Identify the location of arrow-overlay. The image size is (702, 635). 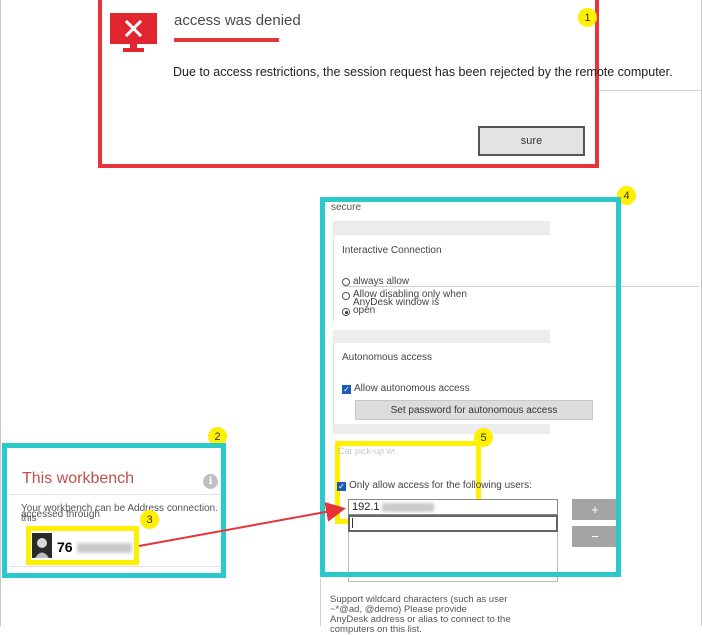
(242, 524).